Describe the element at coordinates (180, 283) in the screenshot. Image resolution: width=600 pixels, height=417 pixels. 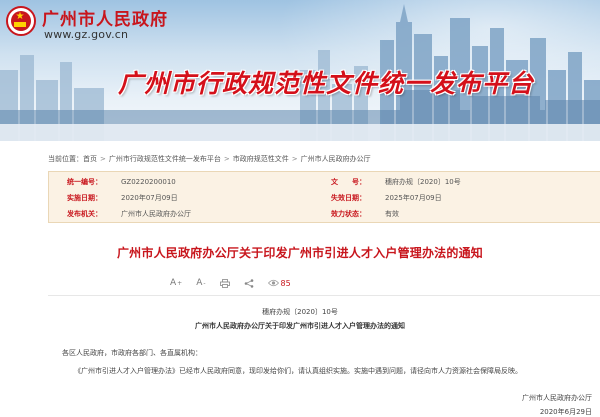
I see `font-larger-sup: +` at that location.